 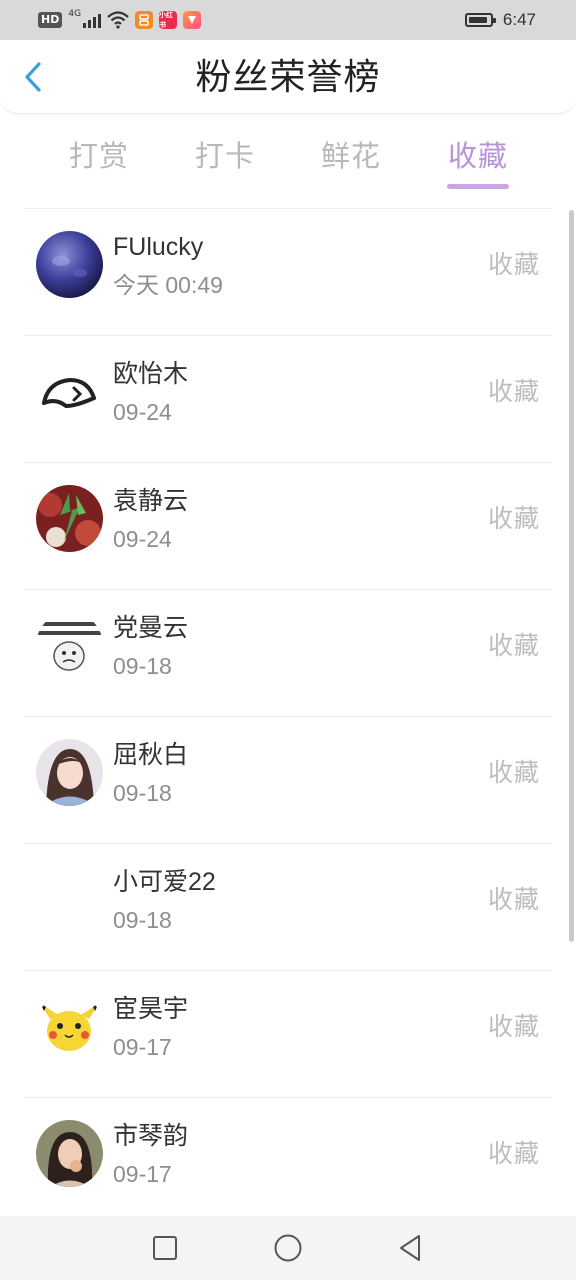 I want to click on user-name: 宦昊宇, so click(x=151, y=1009).